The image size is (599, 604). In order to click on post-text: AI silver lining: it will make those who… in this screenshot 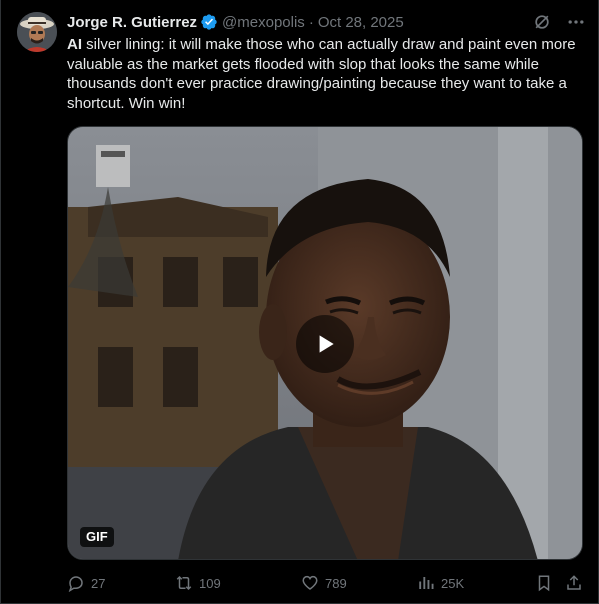, I will do `click(328, 74)`.